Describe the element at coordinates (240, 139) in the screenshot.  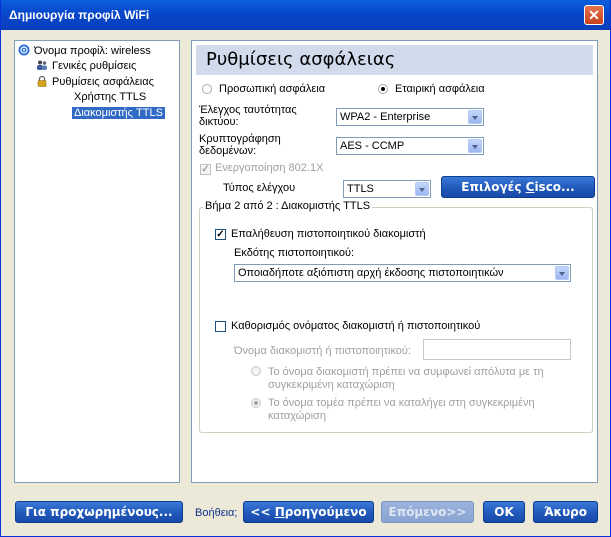
I see `data-encryption-label: Κρυπτογράφηση` at that location.